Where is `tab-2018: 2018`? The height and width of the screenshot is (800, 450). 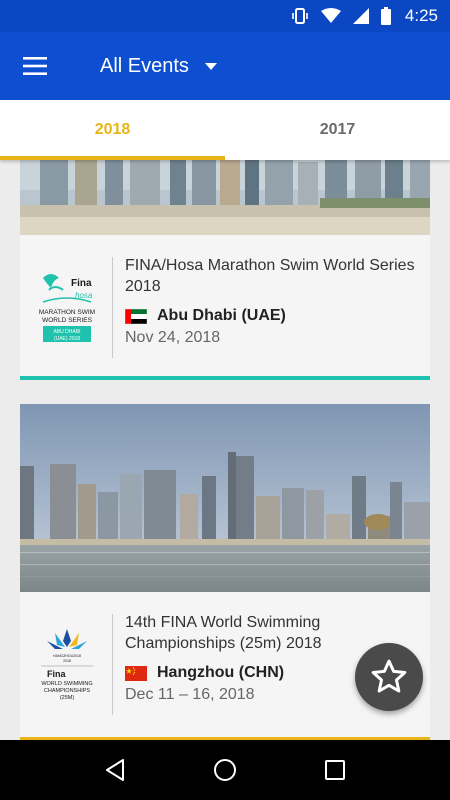
tab-2018: 2018 is located at coordinates (112, 130).